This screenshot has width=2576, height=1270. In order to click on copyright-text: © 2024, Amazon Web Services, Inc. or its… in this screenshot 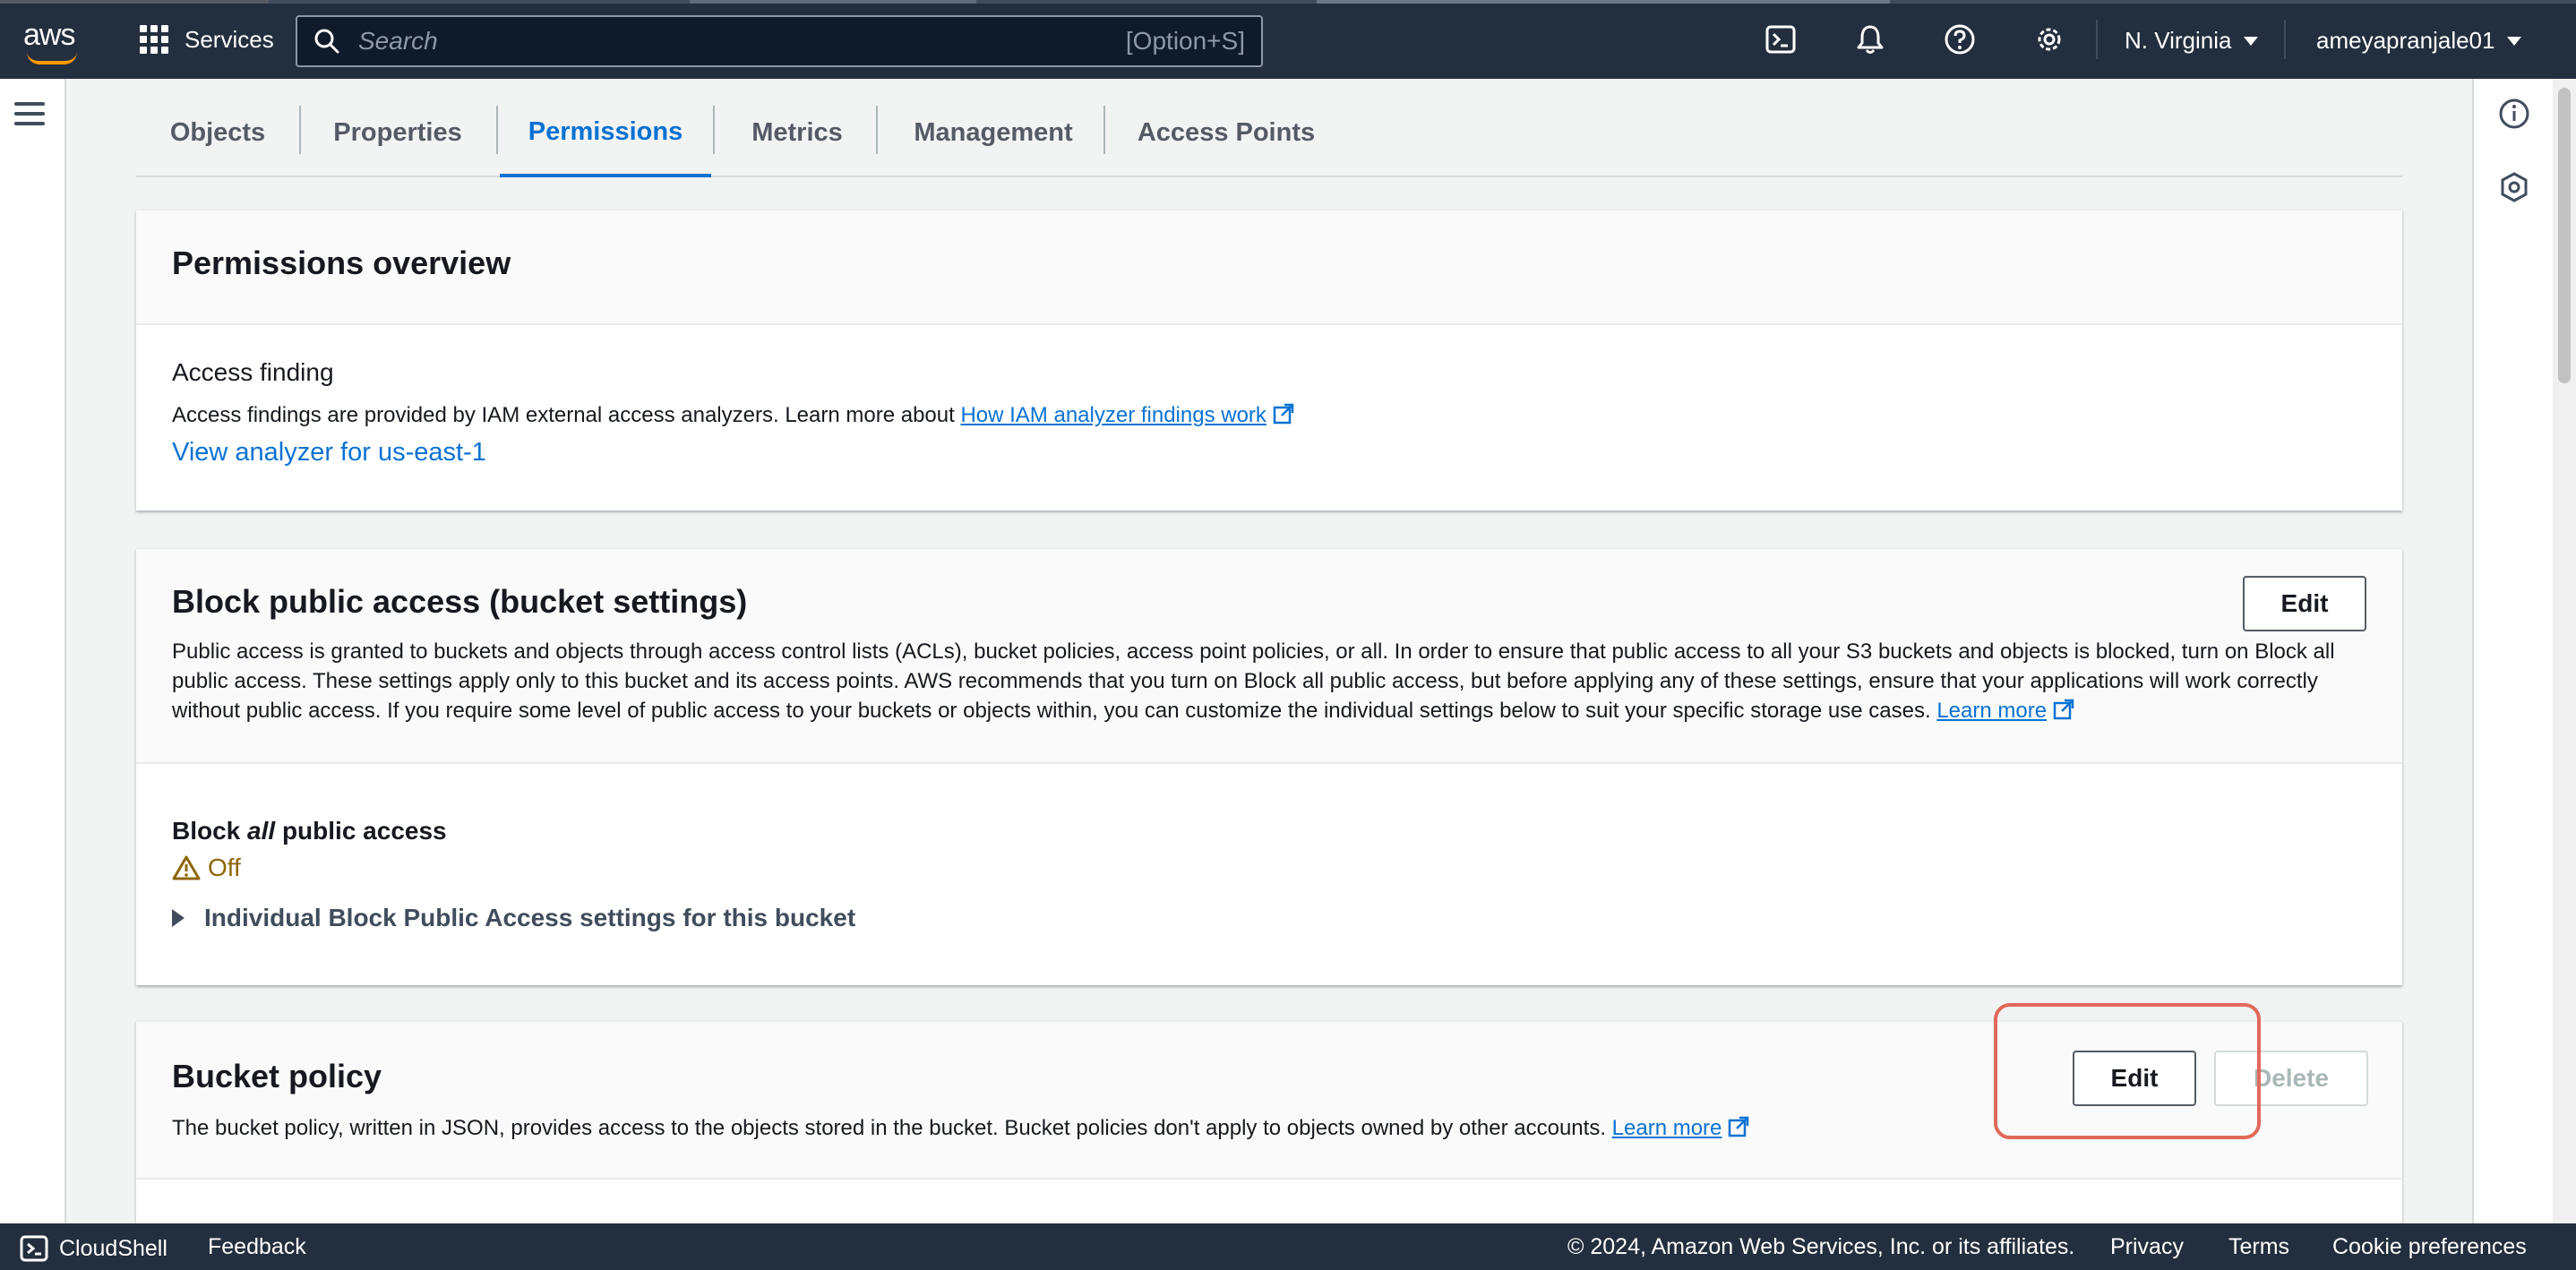, I will do `click(1821, 1246)`.